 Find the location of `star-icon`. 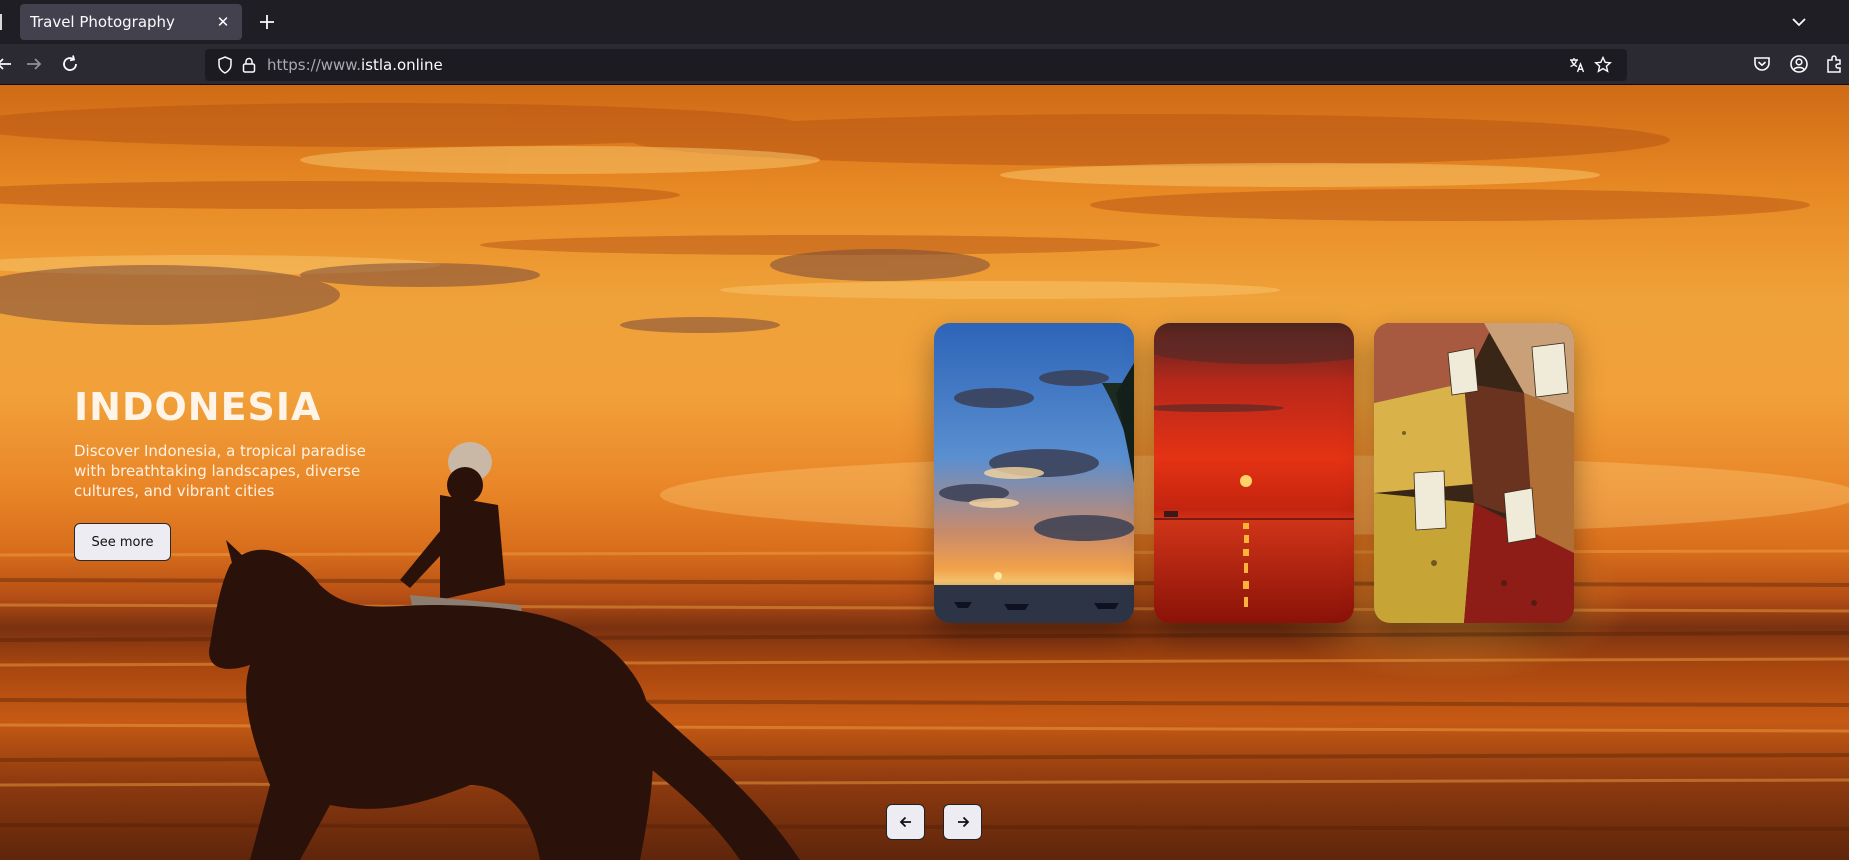

star-icon is located at coordinates (1603, 65).